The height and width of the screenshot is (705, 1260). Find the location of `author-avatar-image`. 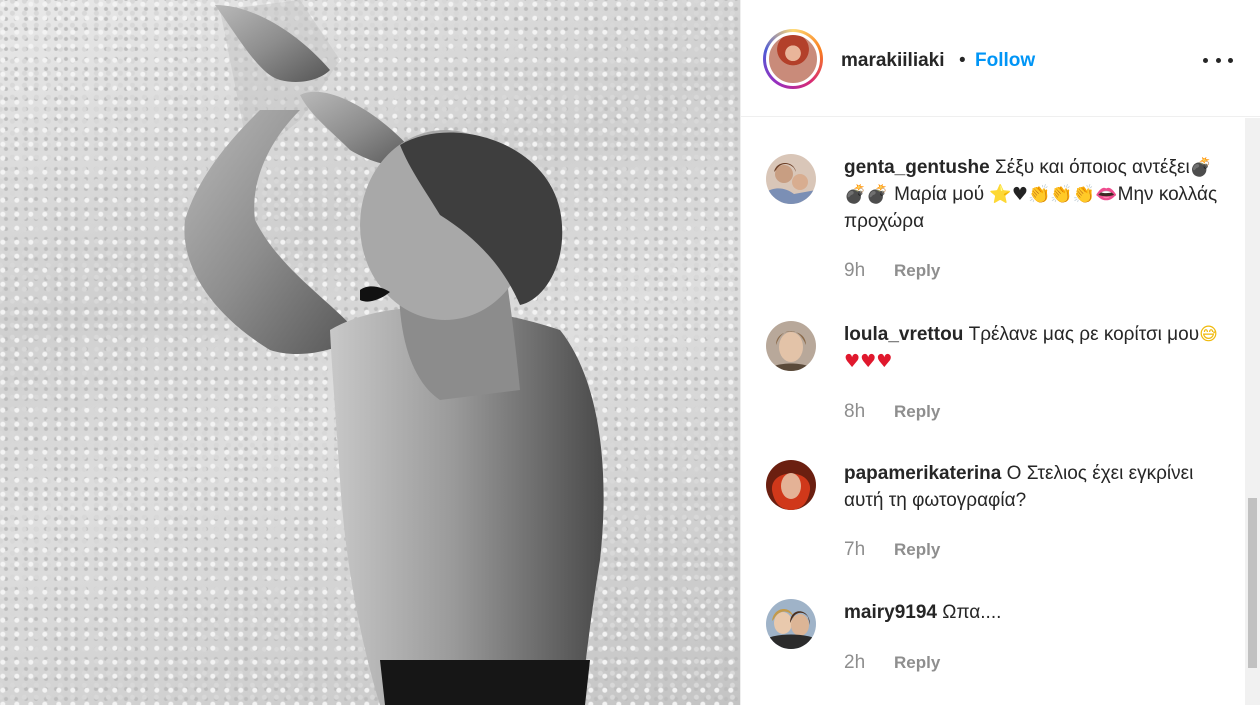

author-avatar-image is located at coordinates (793, 59).